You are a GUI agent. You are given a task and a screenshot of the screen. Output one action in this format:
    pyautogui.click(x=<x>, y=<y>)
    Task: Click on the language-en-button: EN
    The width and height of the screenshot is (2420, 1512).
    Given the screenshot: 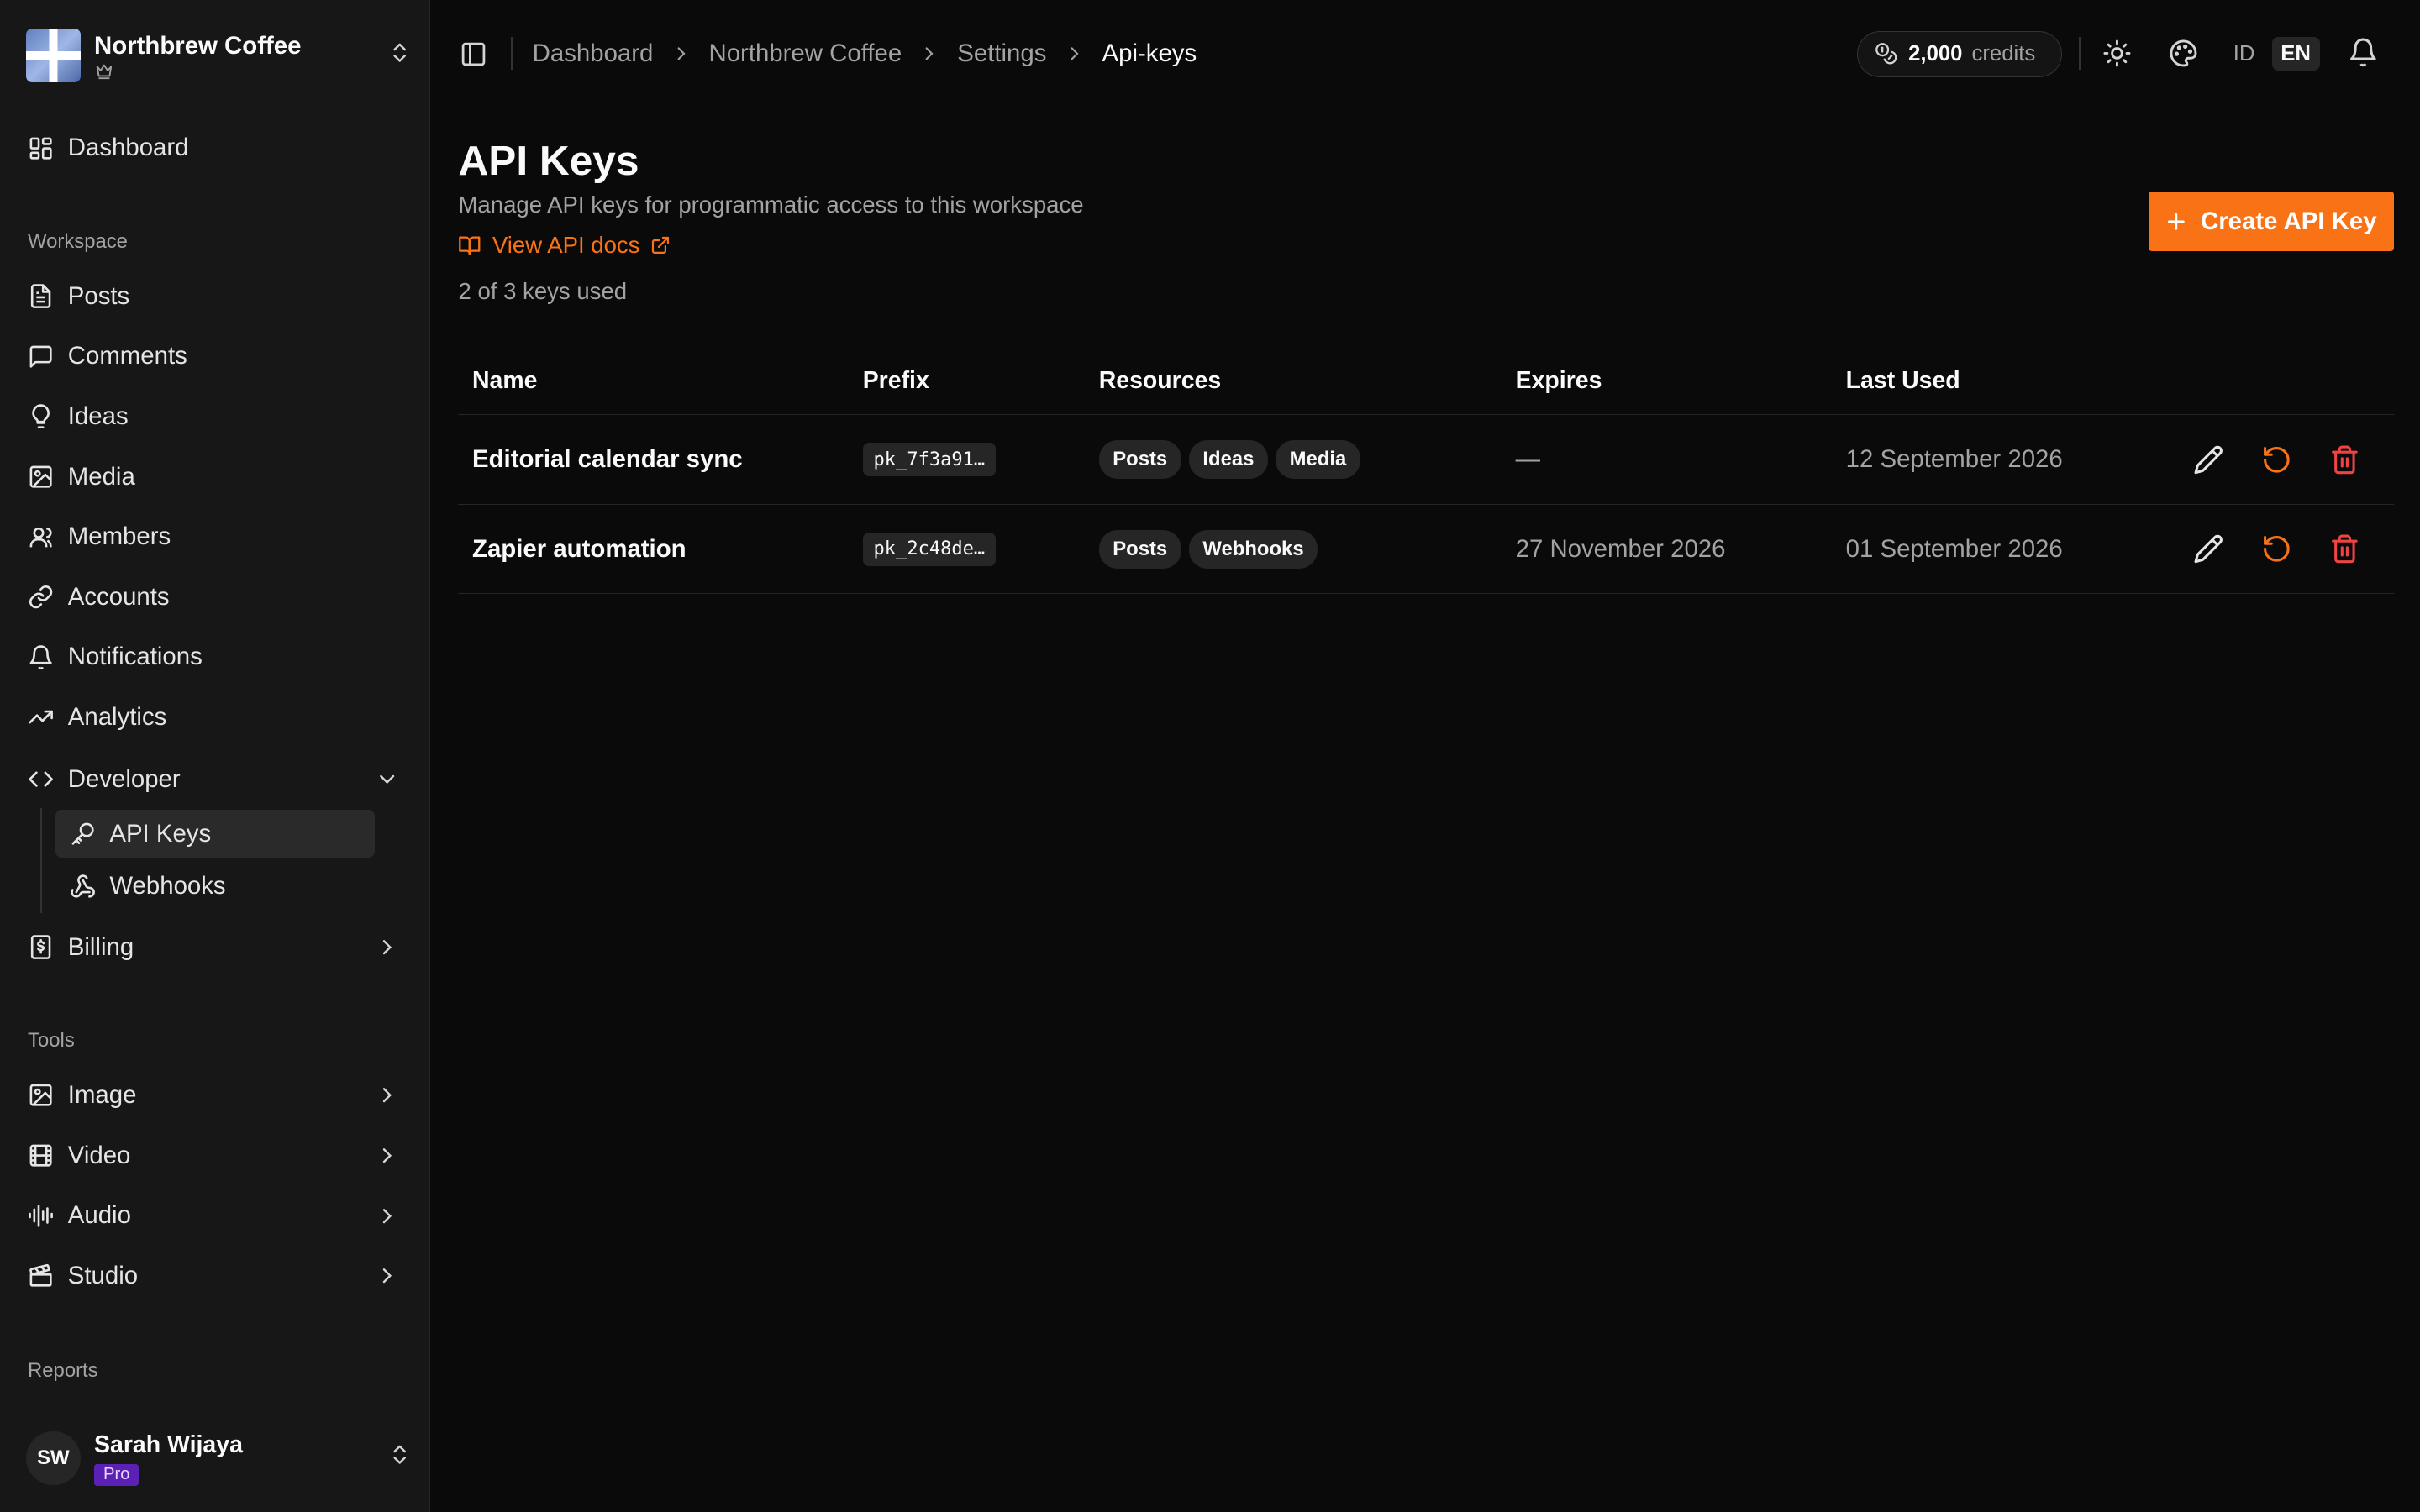 What is the action you would take?
    pyautogui.click(x=2295, y=54)
    